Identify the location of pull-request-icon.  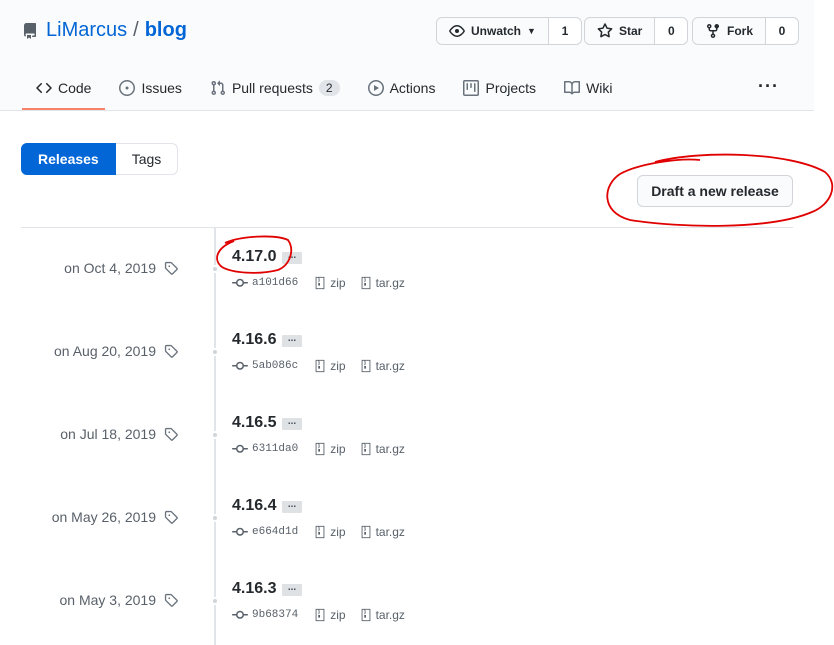
(218, 88).